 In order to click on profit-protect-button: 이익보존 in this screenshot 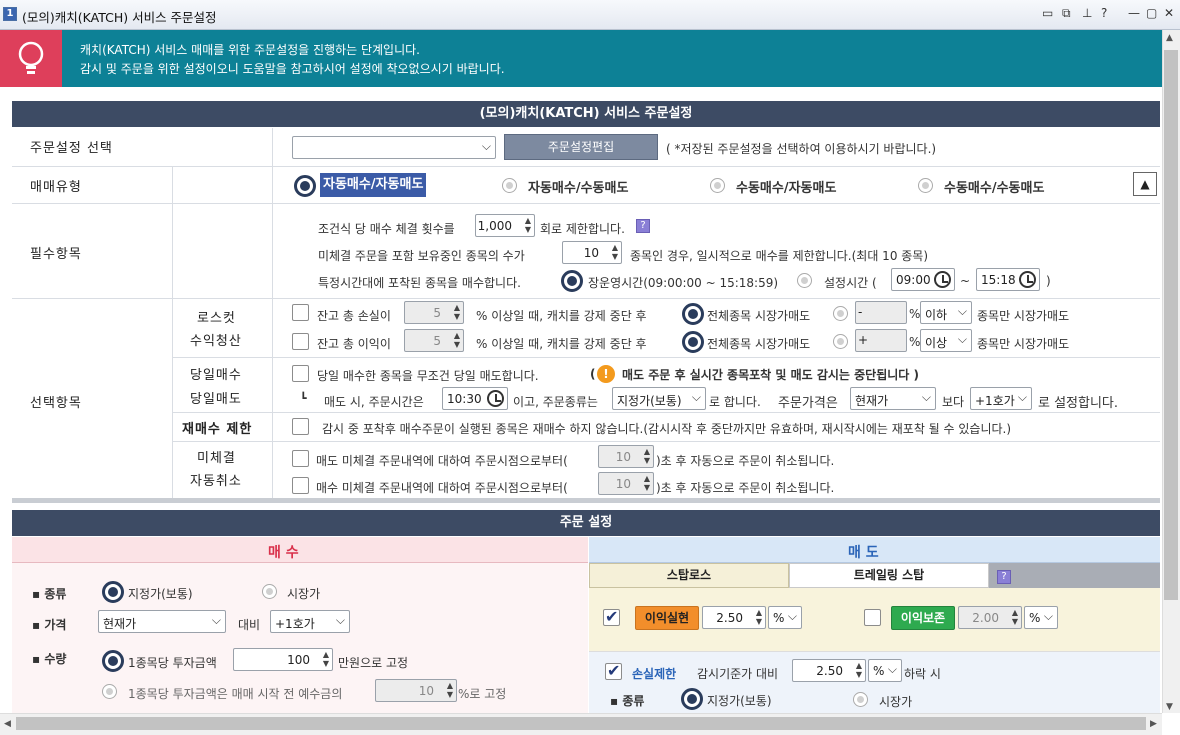, I will do `click(923, 618)`.